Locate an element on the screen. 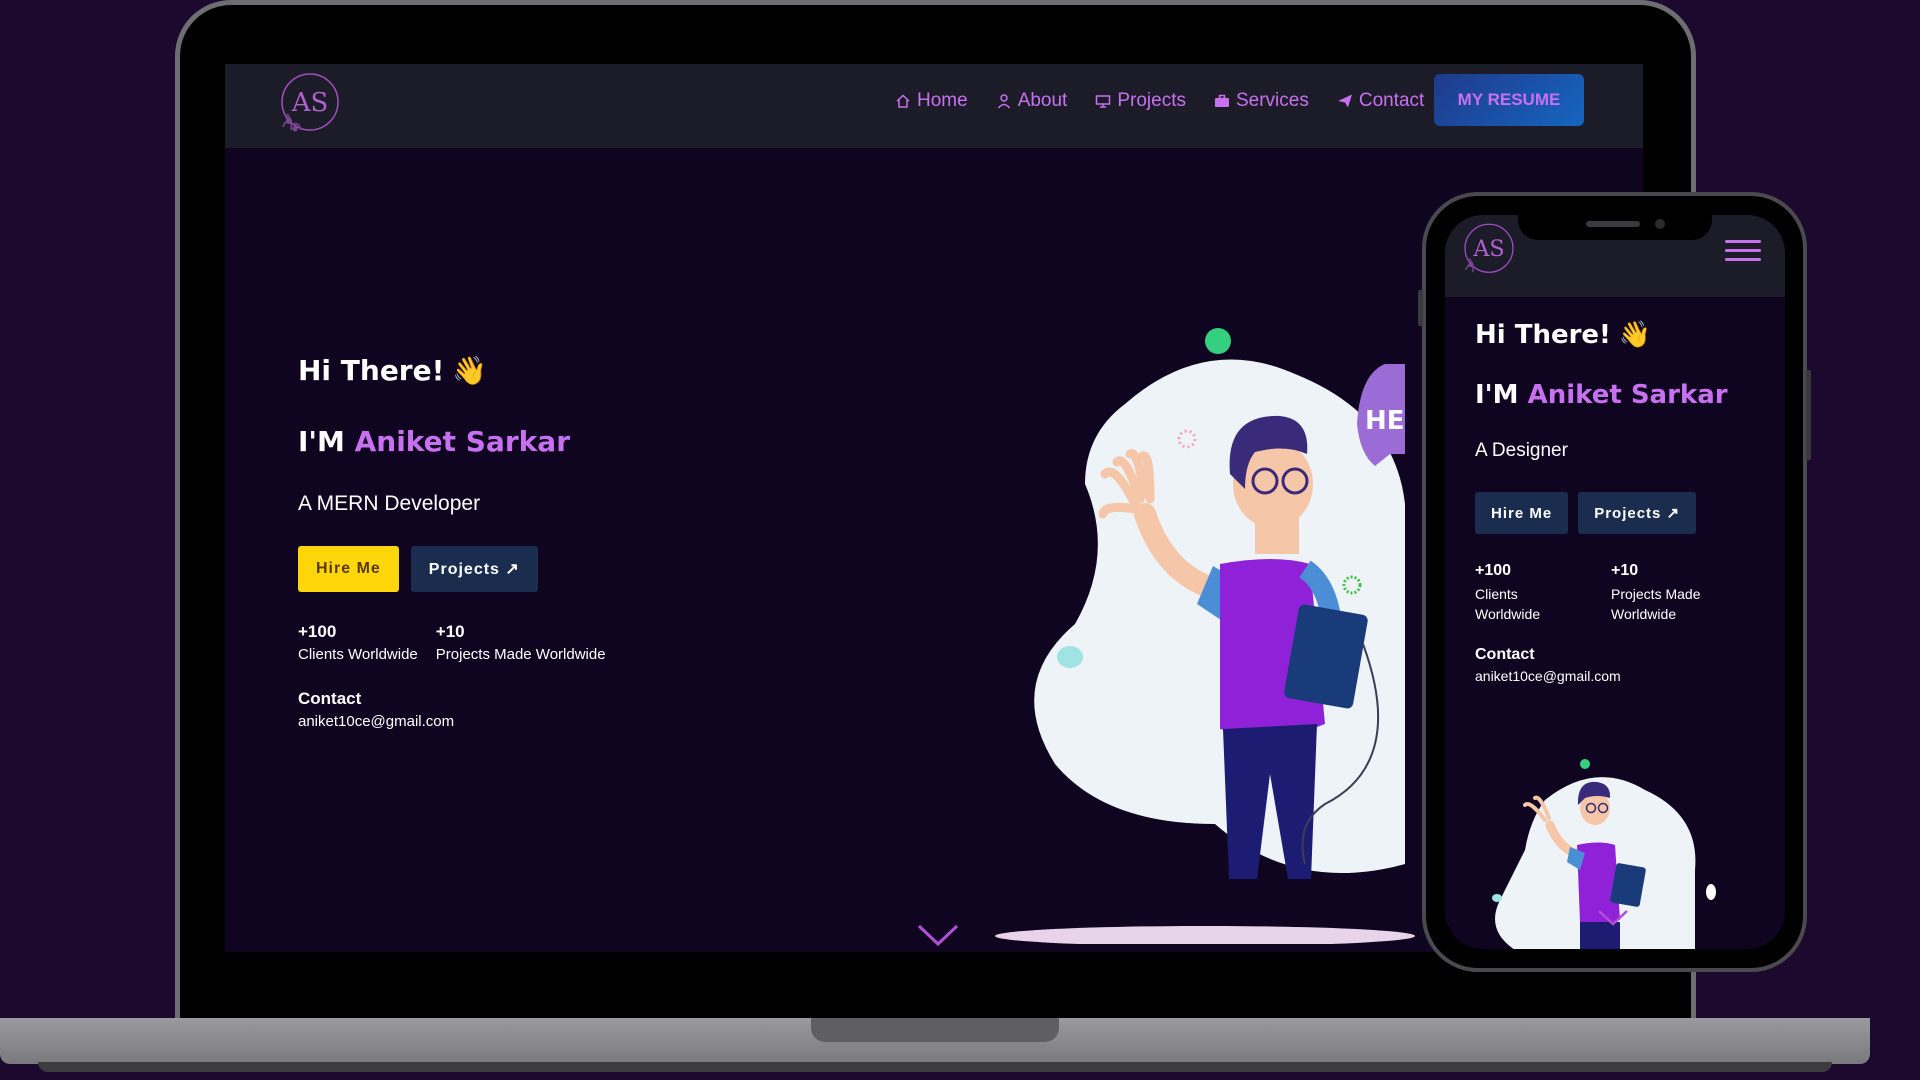 This screenshot has width=1920, height=1080. send-icon is located at coordinates (1344, 101).